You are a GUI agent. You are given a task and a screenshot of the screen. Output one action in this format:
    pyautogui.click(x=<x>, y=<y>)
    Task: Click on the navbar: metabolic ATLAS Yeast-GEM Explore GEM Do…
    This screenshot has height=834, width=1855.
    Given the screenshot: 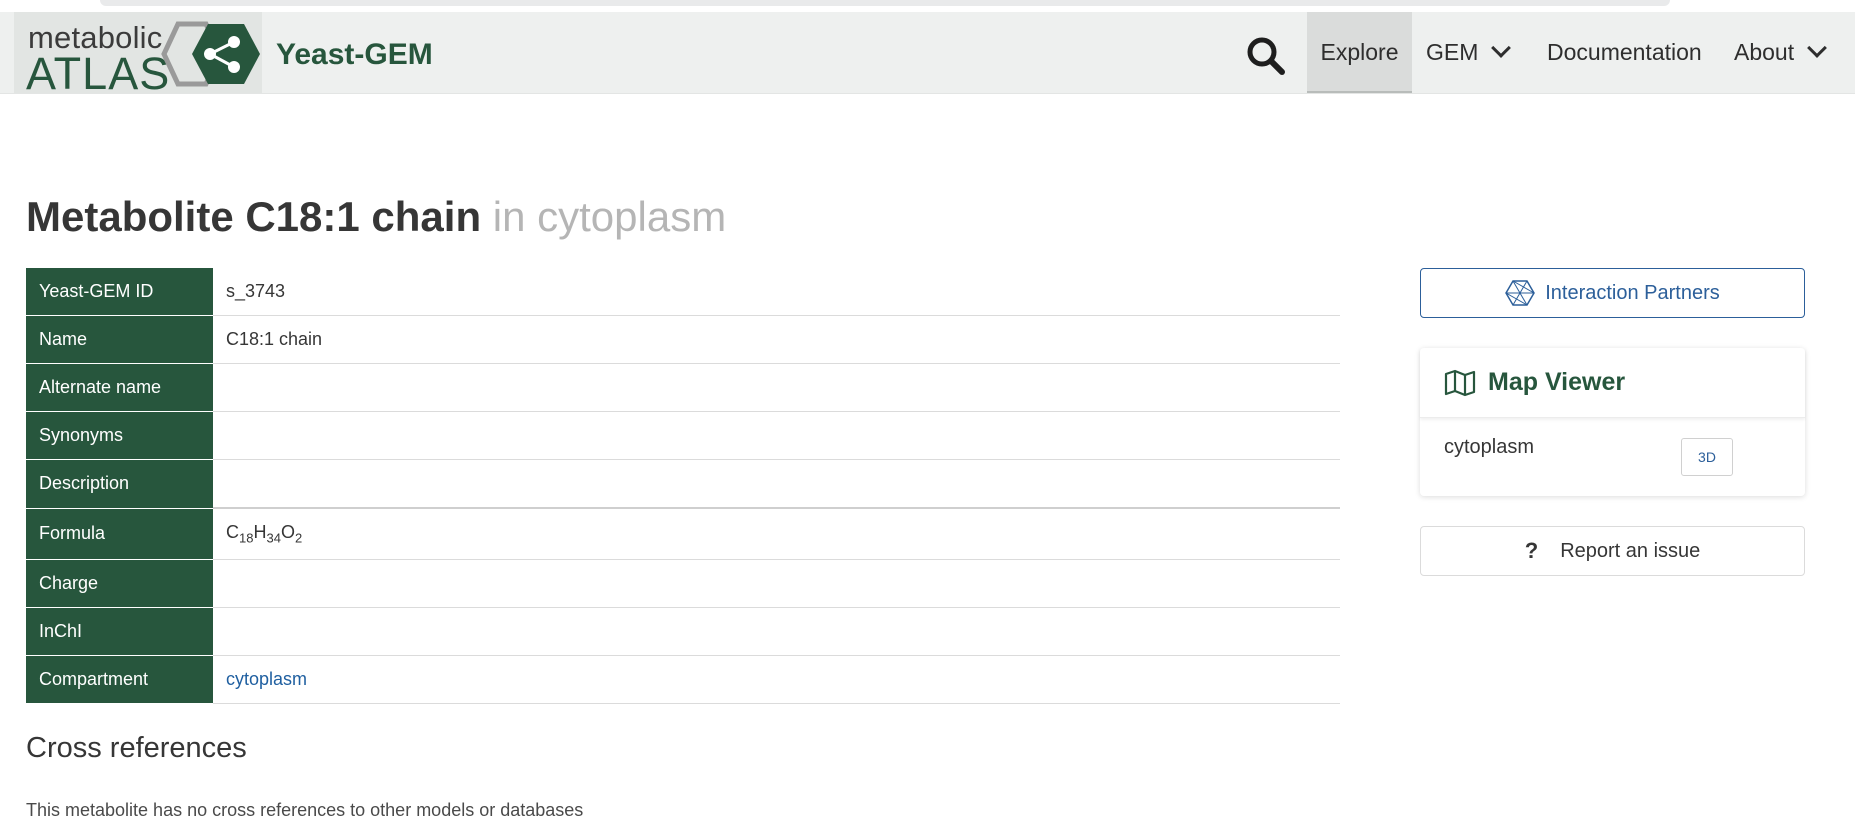 What is the action you would take?
    pyautogui.click(x=927, y=55)
    